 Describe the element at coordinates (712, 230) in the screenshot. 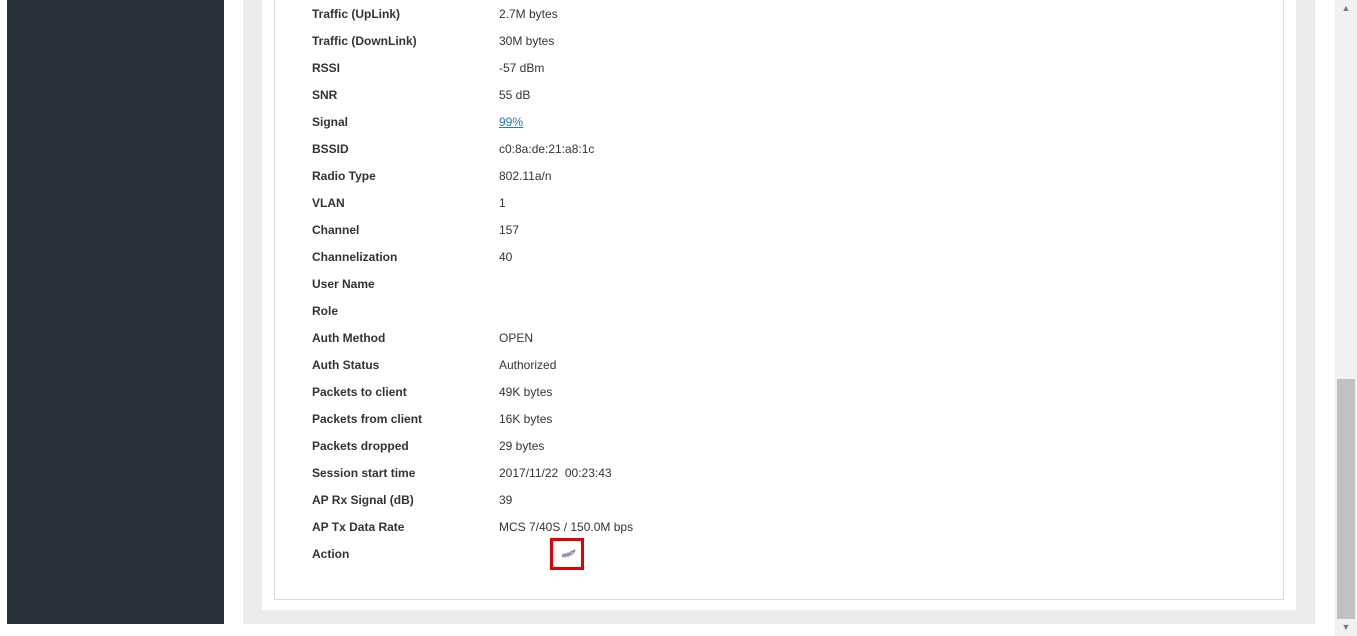

I see `detail-row-channel: Channel 157` at that location.